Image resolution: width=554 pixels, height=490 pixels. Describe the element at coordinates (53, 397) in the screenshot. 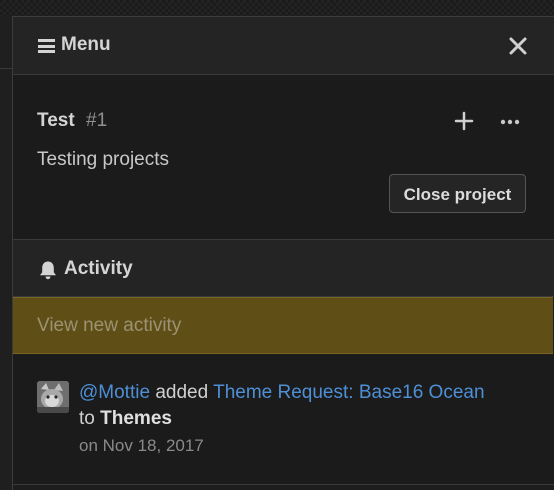

I see `avatar` at that location.